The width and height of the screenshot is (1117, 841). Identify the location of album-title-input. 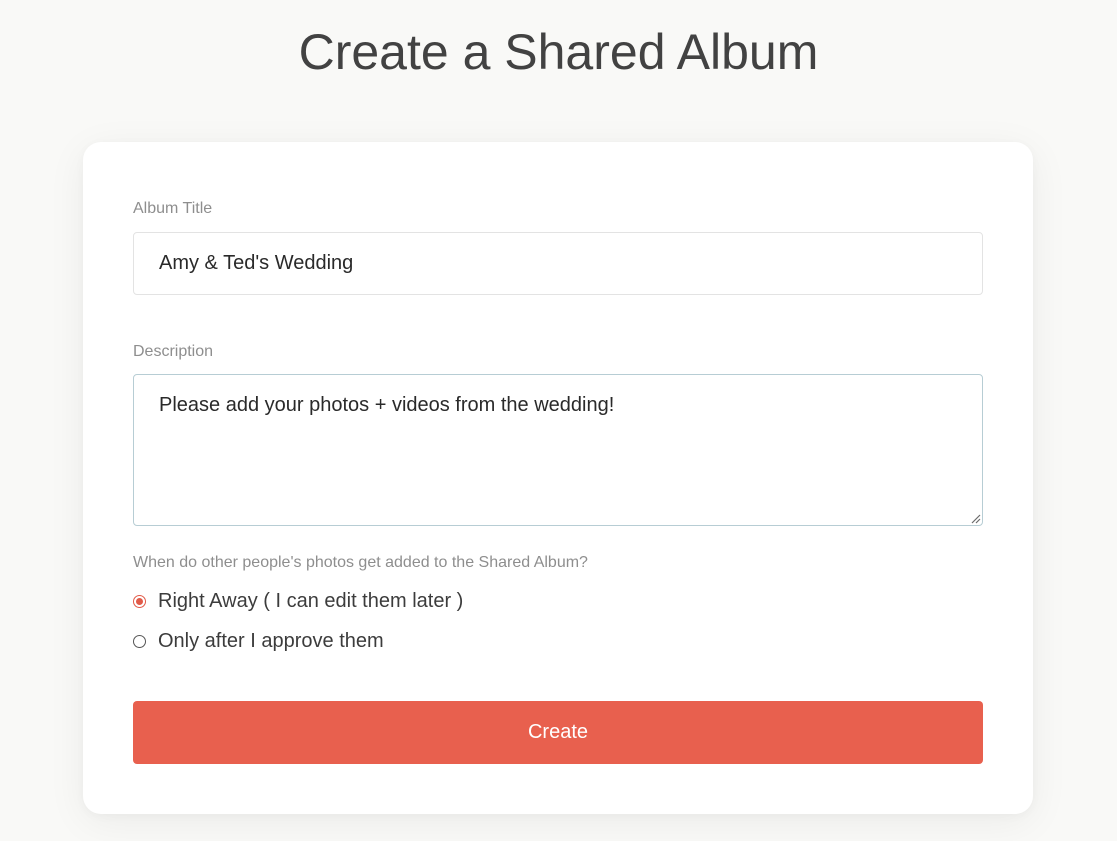
(558, 263).